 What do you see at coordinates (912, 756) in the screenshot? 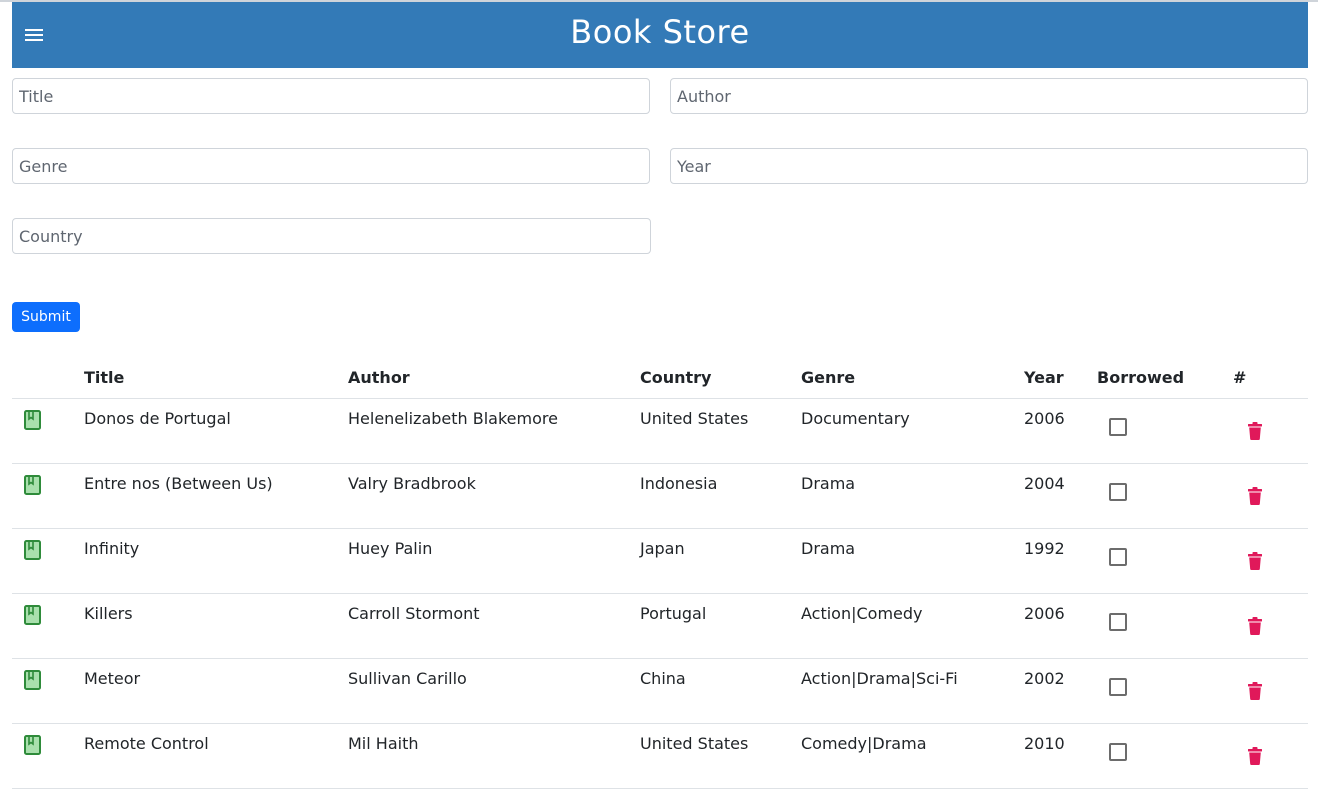
I see `cell-genre: Comedy|Drama` at bounding box center [912, 756].